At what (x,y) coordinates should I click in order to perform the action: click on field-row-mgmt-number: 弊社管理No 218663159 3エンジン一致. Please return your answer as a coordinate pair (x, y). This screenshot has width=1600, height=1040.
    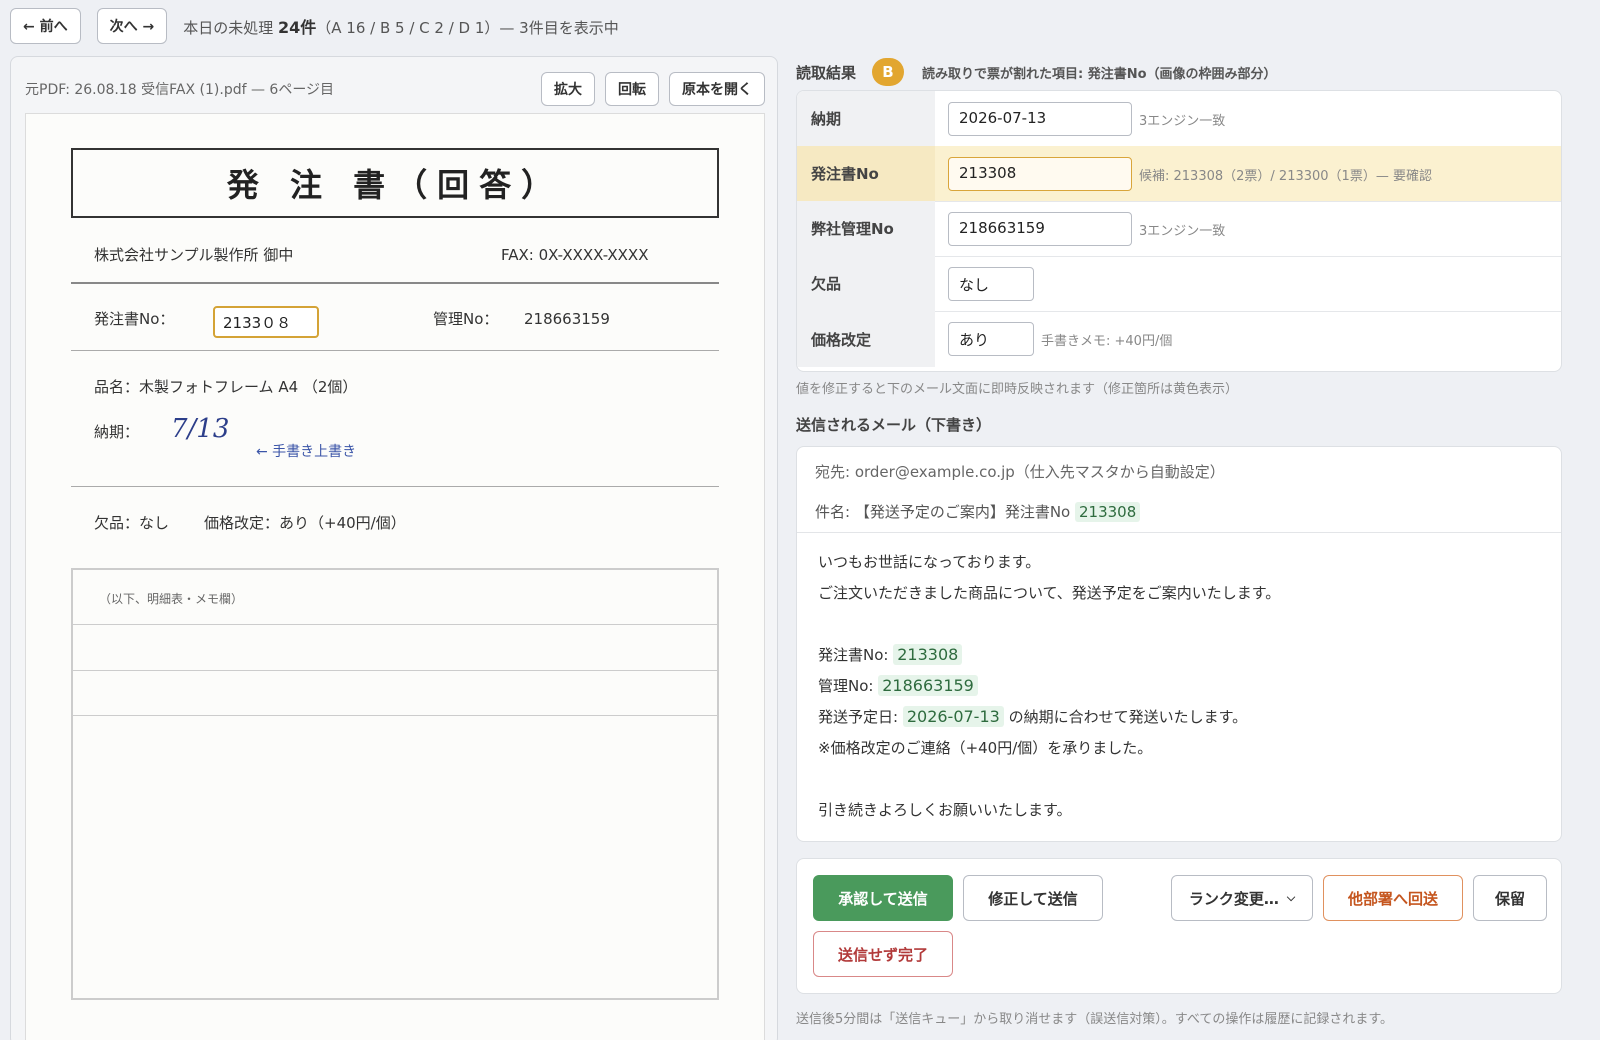
    Looking at the image, I should click on (1179, 229).